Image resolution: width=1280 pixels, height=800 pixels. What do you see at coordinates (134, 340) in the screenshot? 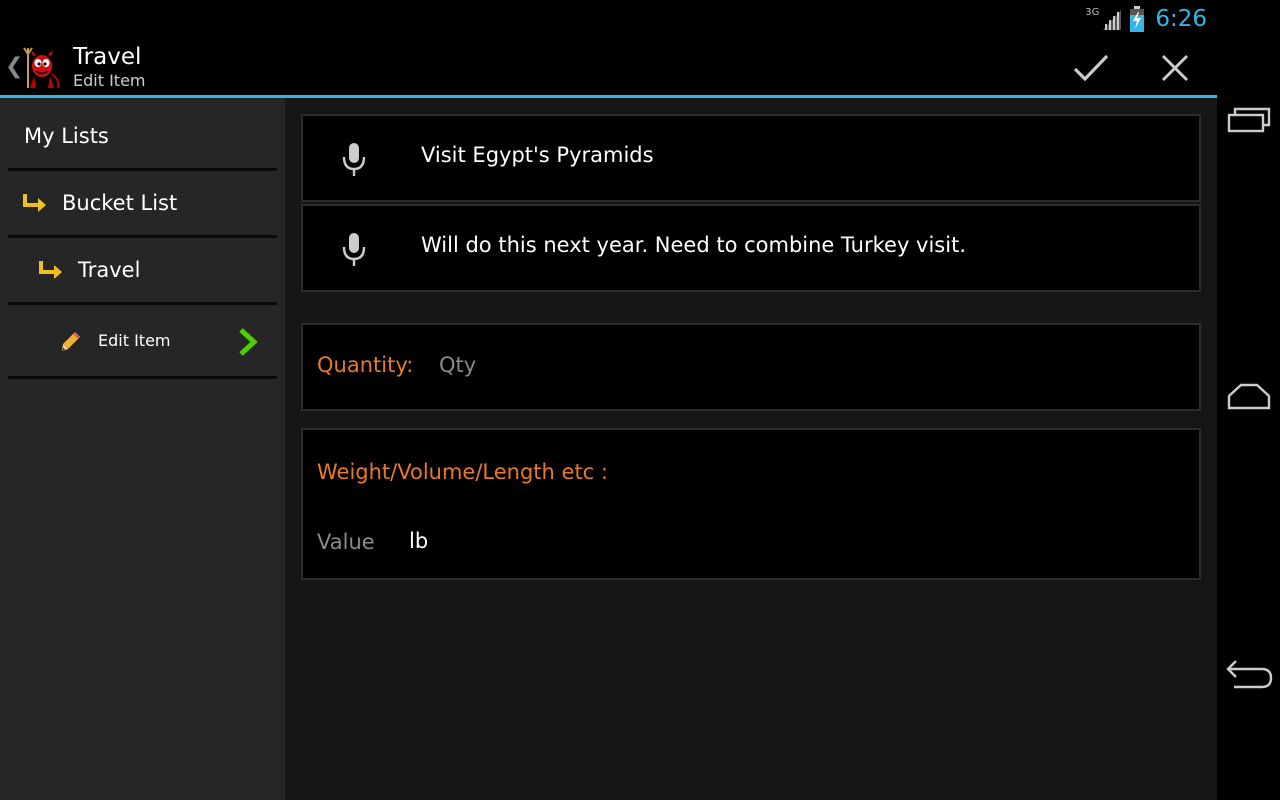
I see `sidebar-item-label: Edit Item` at bounding box center [134, 340].